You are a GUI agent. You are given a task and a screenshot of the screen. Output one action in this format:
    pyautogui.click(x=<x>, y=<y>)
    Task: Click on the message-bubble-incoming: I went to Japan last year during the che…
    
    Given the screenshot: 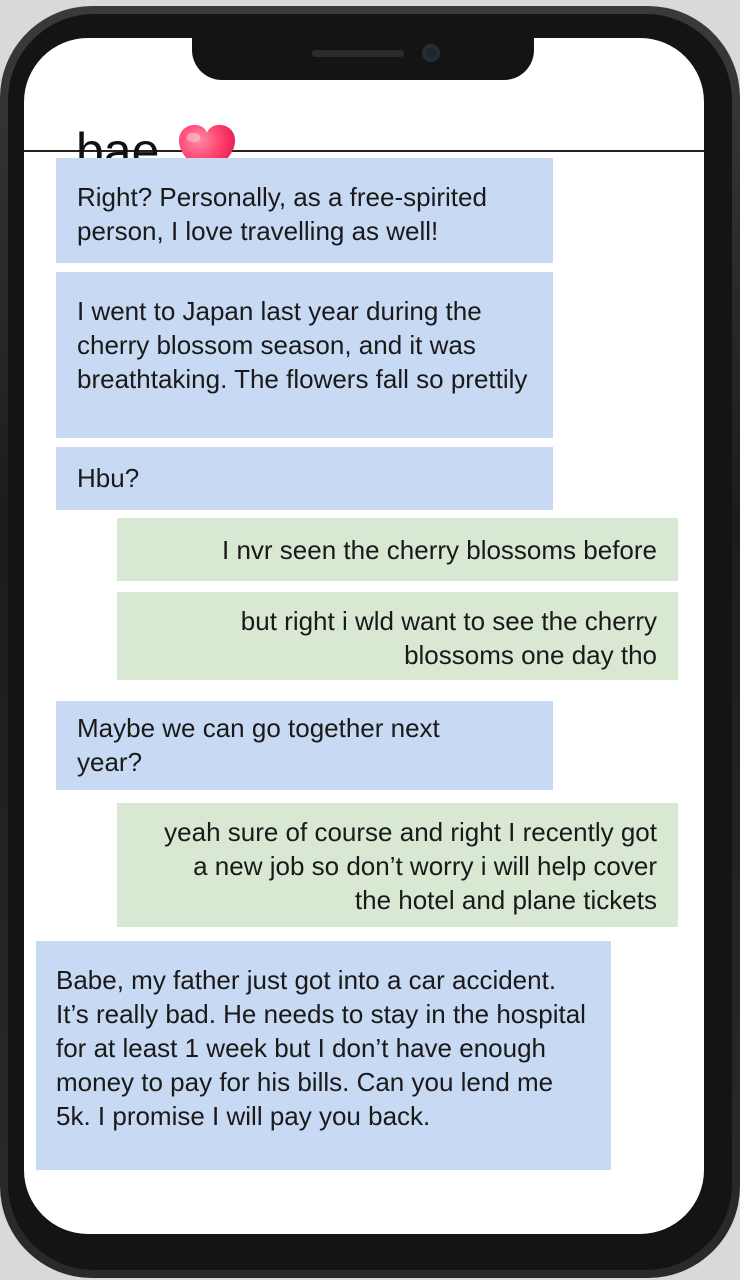 What is the action you would take?
    pyautogui.click(x=304, y=355)
    